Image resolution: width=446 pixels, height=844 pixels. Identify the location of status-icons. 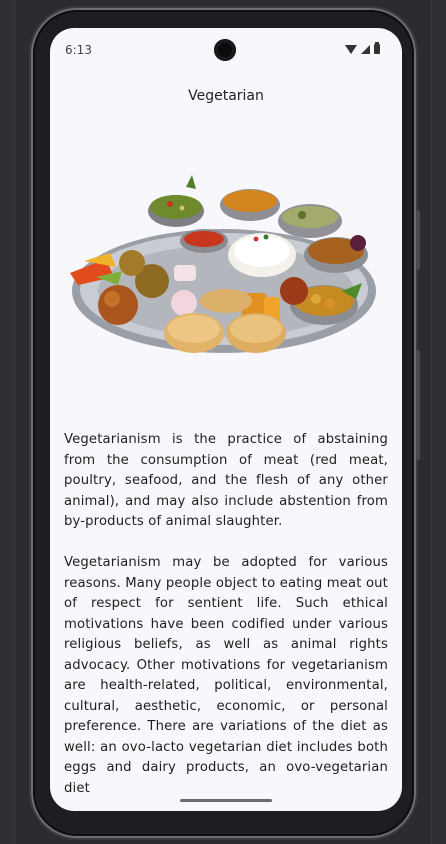
(362, 48).